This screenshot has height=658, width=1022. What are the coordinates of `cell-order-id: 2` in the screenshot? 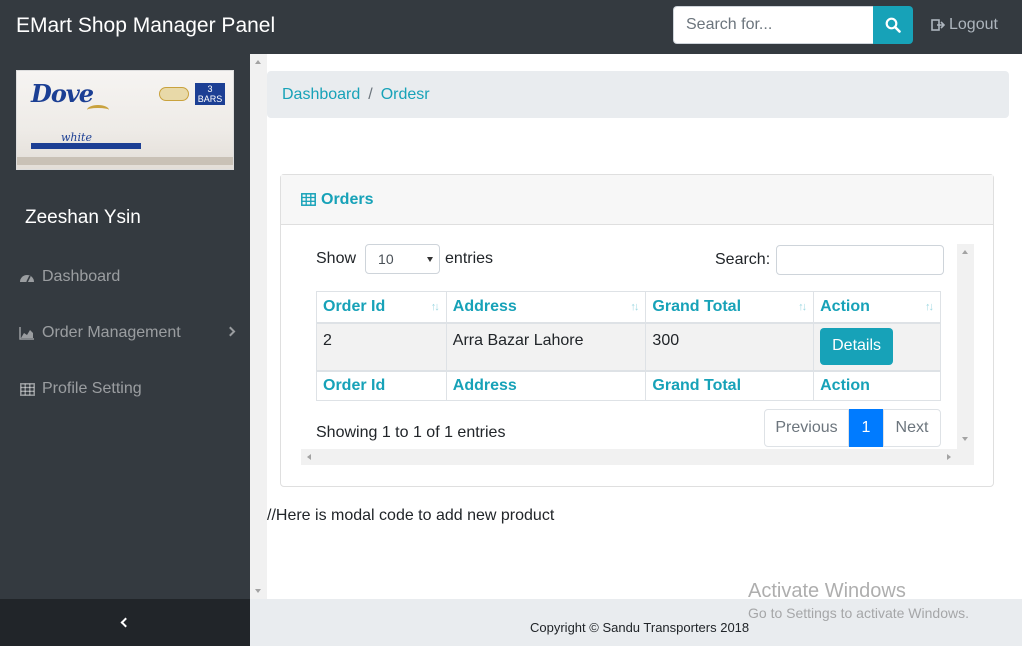 It's located at (381, 346).